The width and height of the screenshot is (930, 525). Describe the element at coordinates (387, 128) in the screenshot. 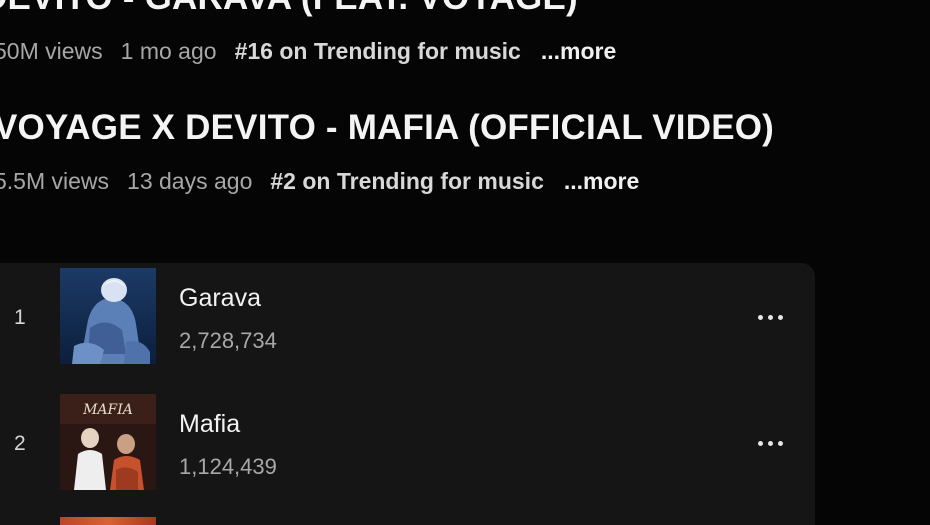

I see `video-title-mafia: VOYAGE X DEVITO - MAFIA (OFFICIAL VIDEO)` at that location.